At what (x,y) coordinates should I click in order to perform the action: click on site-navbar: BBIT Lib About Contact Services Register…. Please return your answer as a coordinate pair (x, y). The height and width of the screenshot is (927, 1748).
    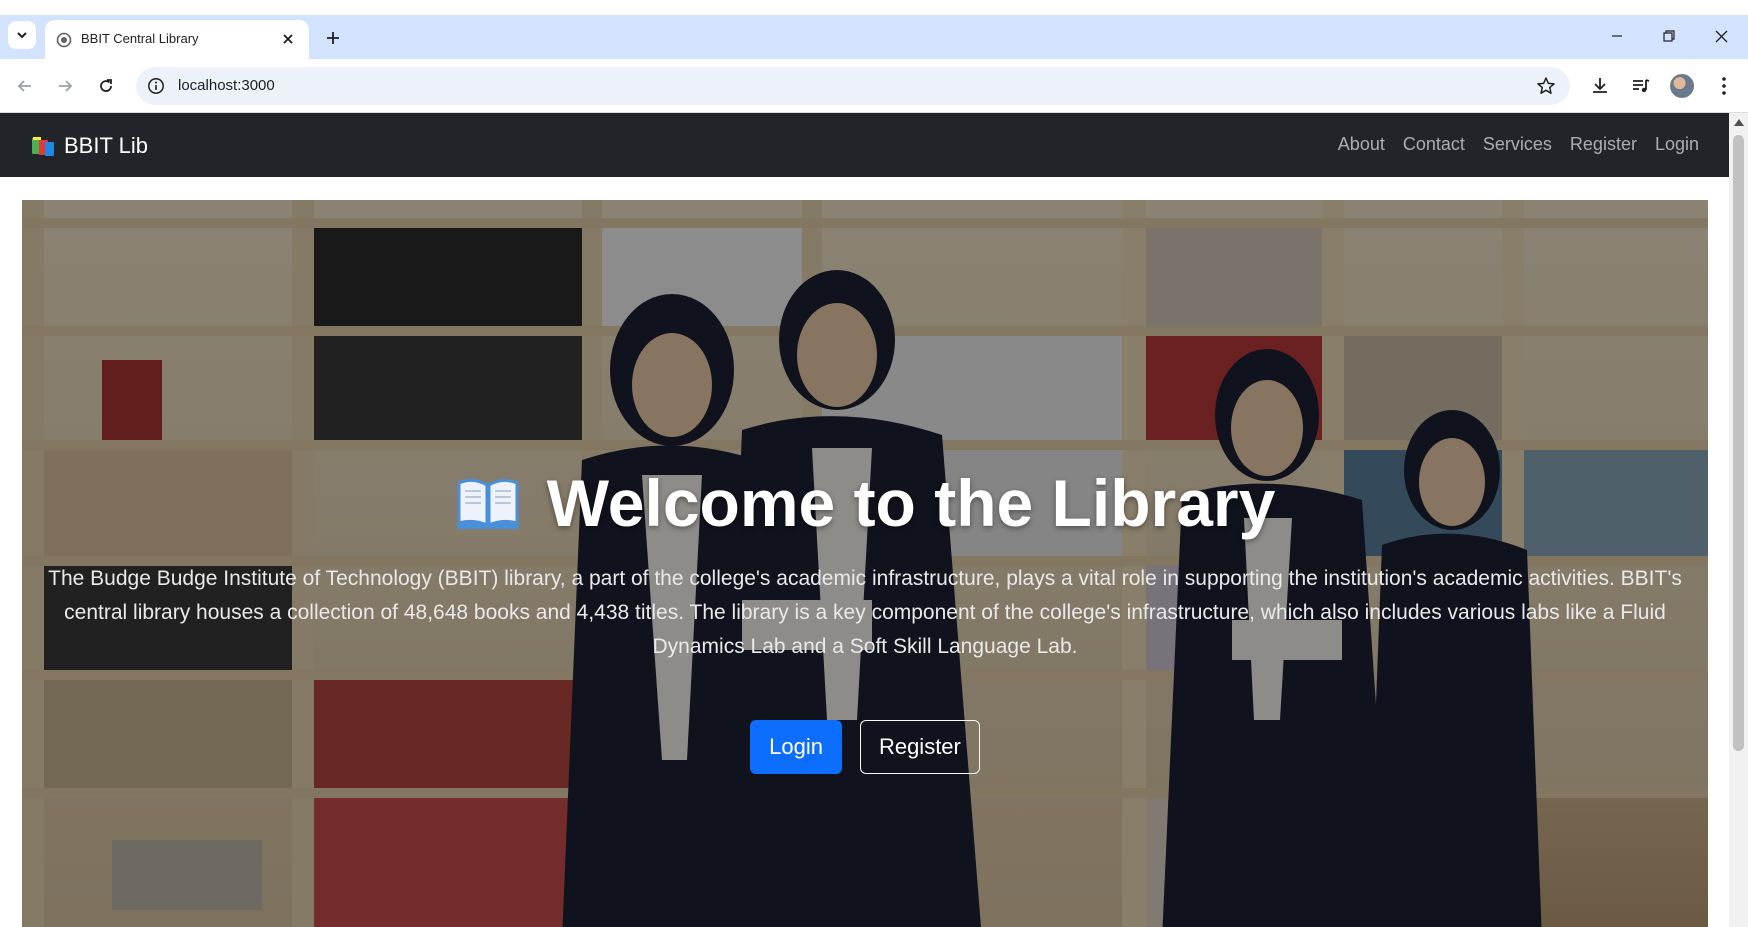
    Looking at the image, I should click on (864, 145).